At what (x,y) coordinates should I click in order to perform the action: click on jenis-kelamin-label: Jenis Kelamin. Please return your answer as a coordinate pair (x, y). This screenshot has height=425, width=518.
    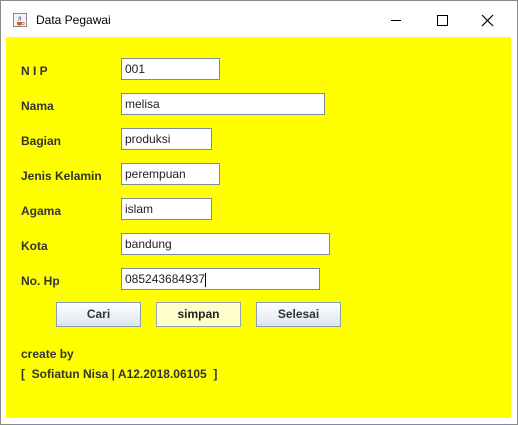
    Looking at the image, I should click on (61, 176).